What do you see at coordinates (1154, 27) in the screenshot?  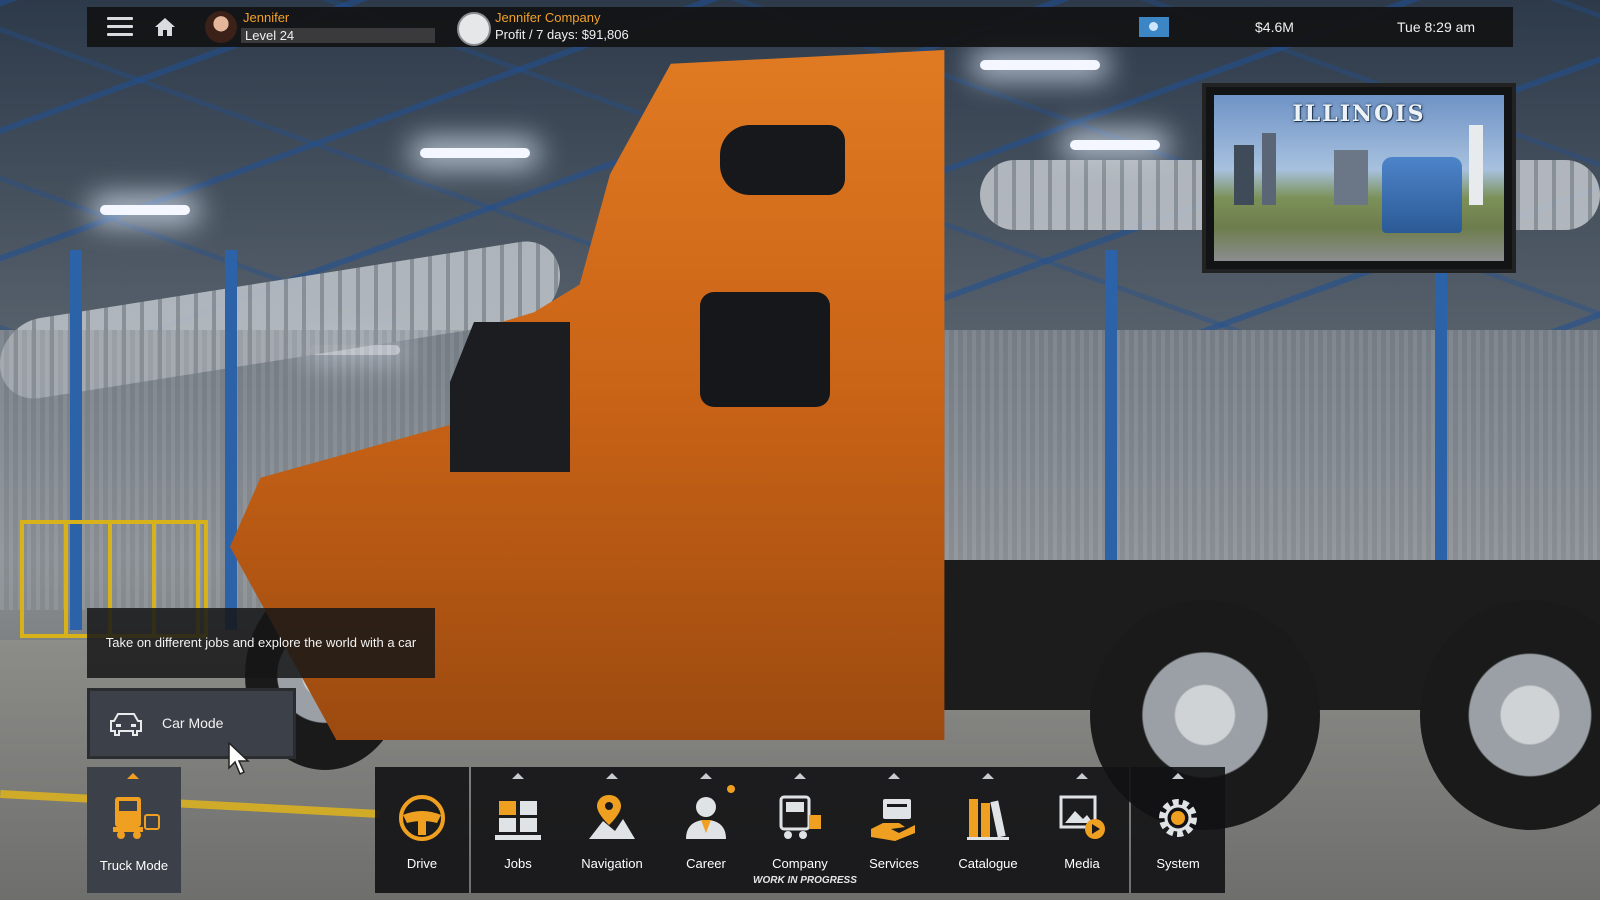 I see `flag-icon` at bounding box center [1154, 27].